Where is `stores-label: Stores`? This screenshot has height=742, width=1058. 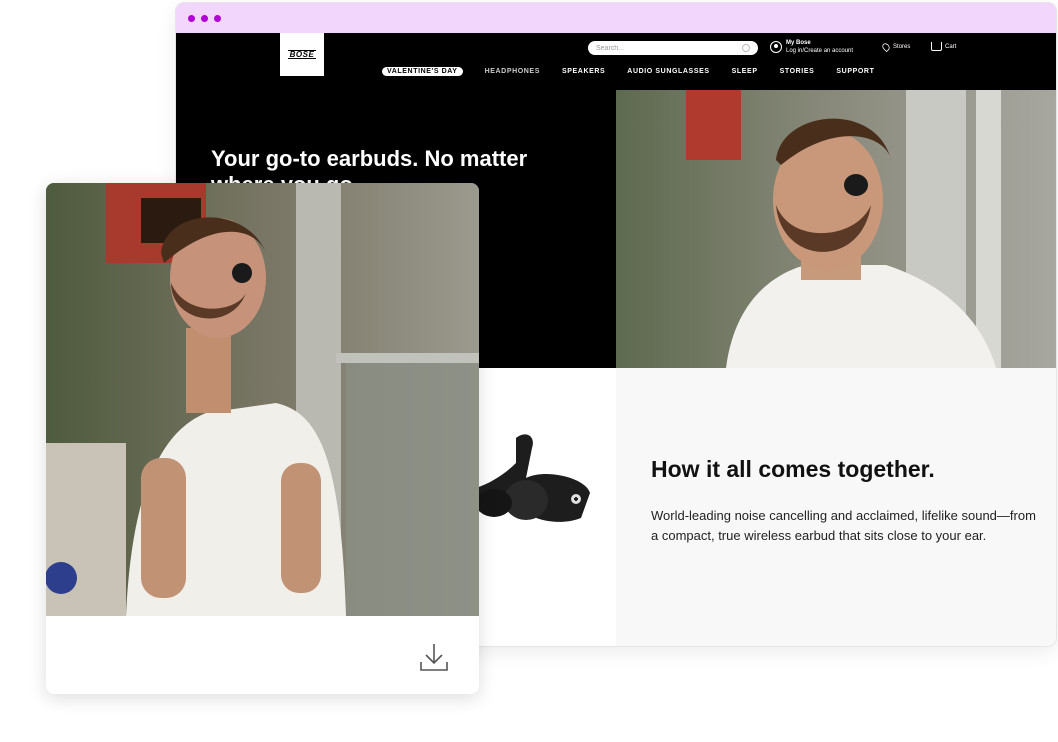 stores-label: Stores is located at coordinates (902, 47).